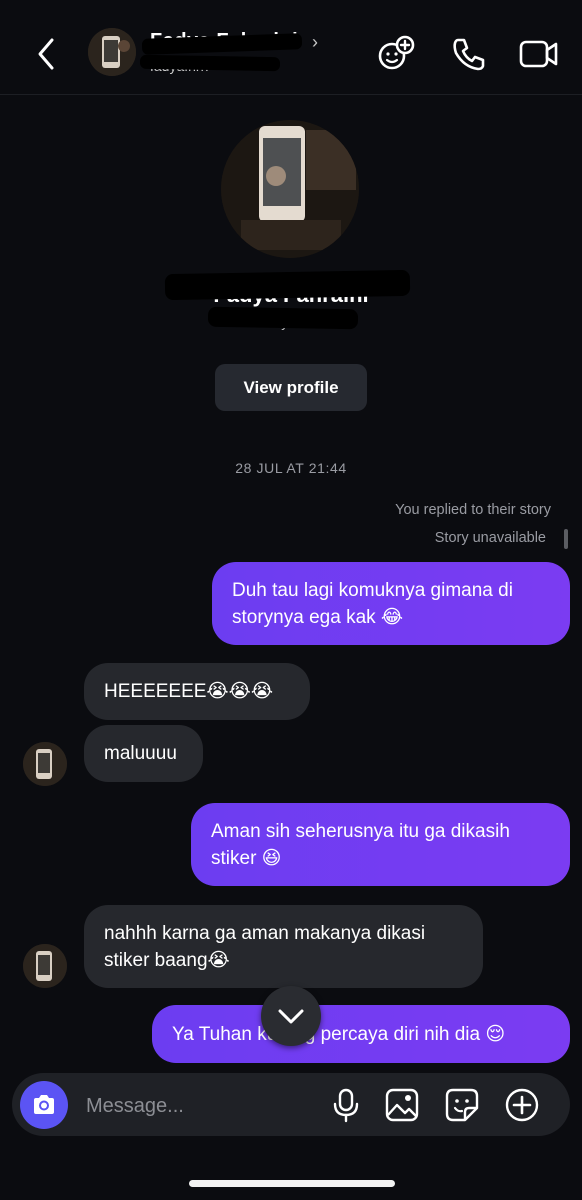 The height and width of the screenshot is (1200, 582). Describe the element at coordinates (346, 1105) in the screenshot. I see `microphone-icon` at that location.